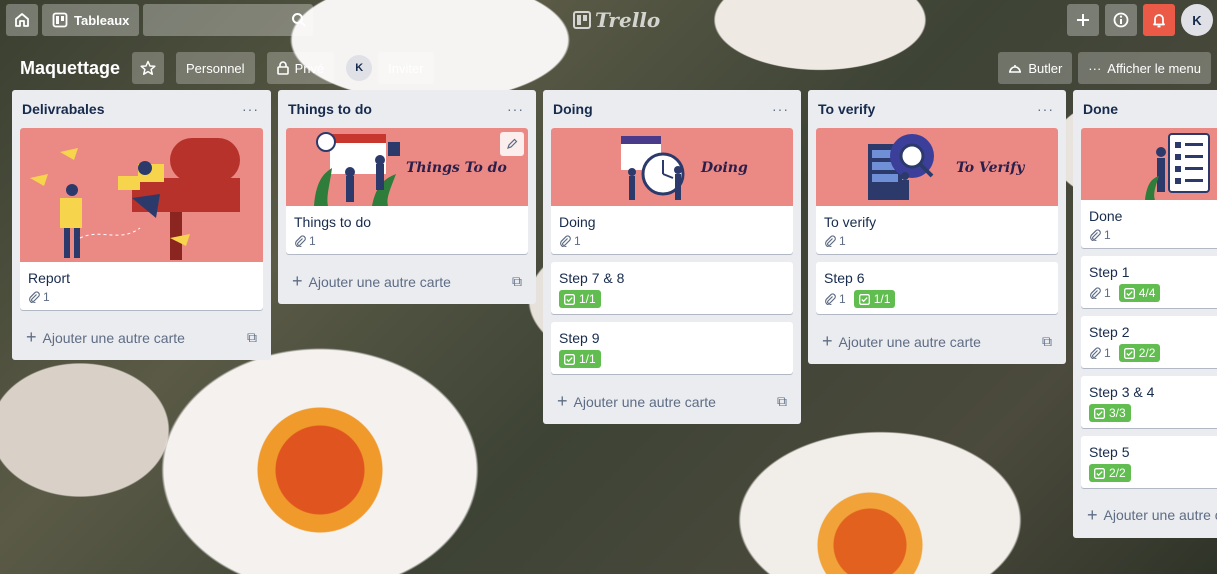 This screenshot has width=1217, height=574. Describe the element at coordinates (1095, 68) in the screenshot. I see `menu-dots-icon: ···` at that location.